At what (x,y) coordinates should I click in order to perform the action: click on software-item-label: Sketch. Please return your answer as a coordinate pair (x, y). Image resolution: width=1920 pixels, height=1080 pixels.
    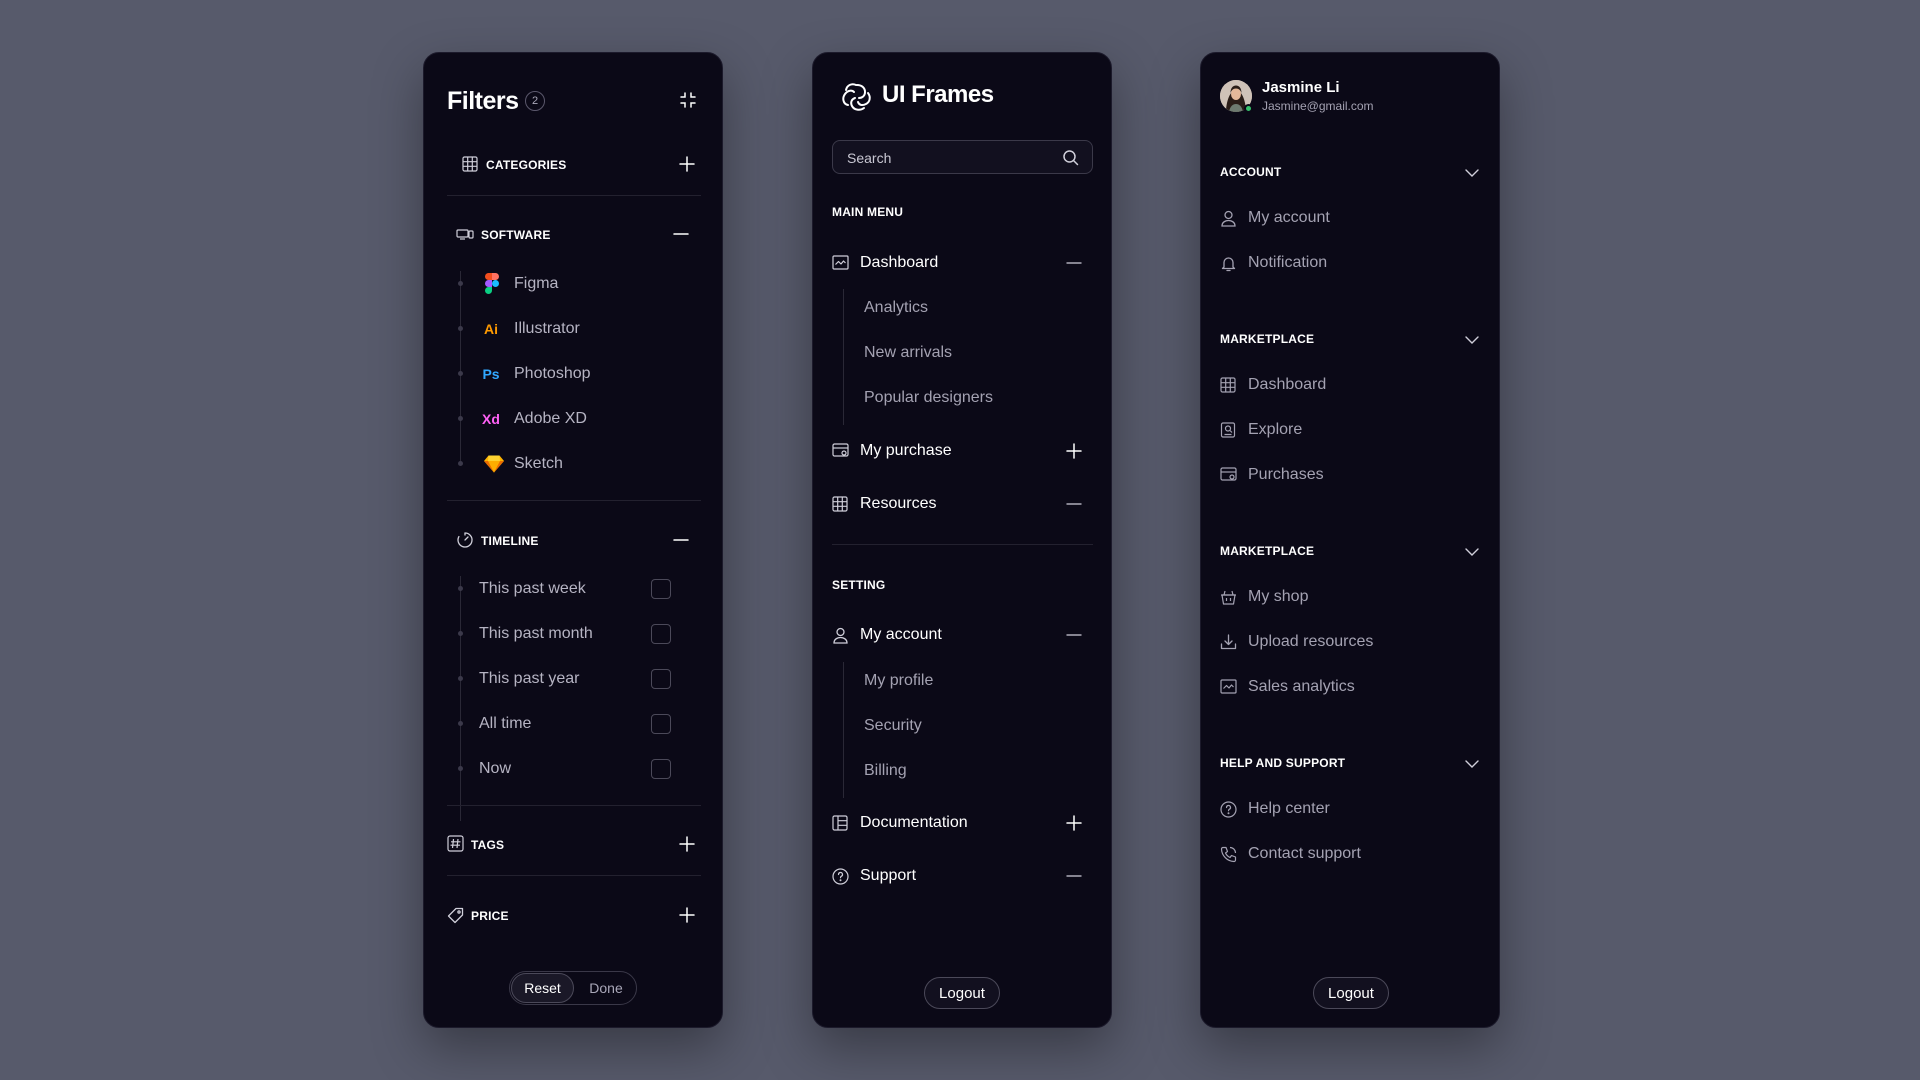
    Looking at the image, I should click on (538, 463).